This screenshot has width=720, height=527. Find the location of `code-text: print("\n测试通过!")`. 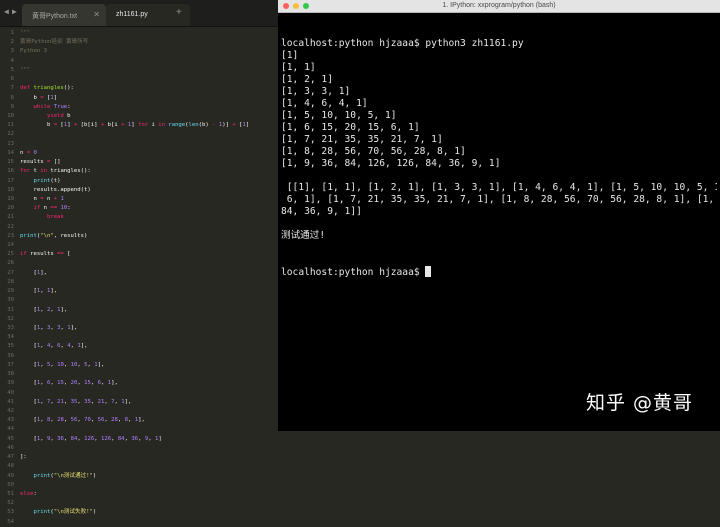

code-text: print("\n测试通过!") is located at coordinates (65, 475).